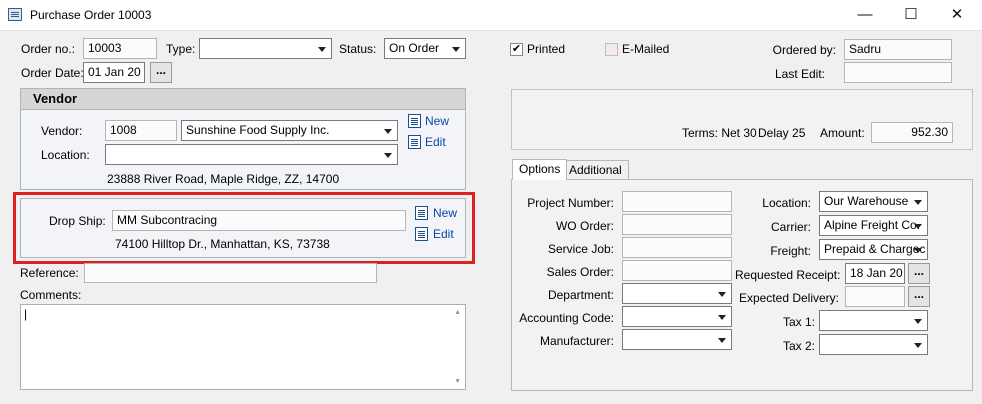 Image resolution: width=982 pixels, height=404 pixels. What do you see at coordinates (875, 273) in the screenshot?
I see `requested-receipt-field: 18 Jan 20` at bounding box center [875, 273].